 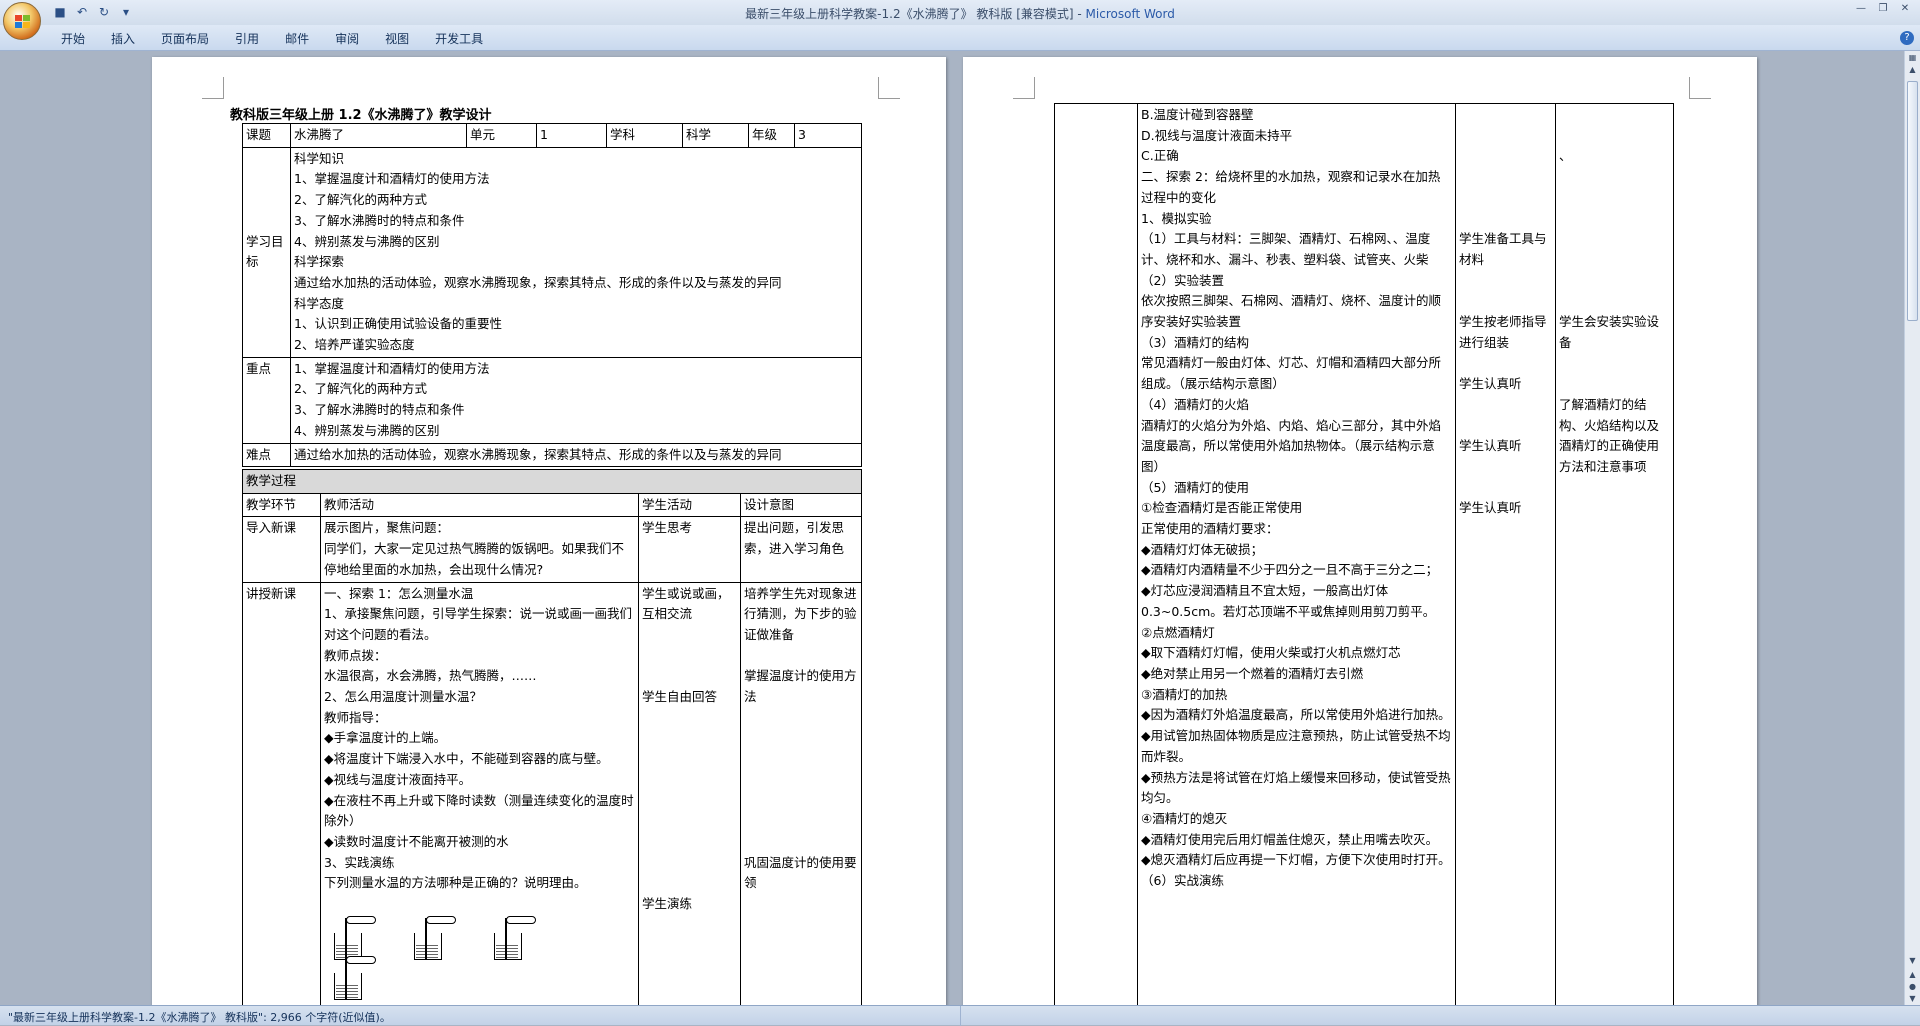 What do you see at coordinates (801, 505) in the screenshot?
I see `table-header: 设计意图` at bounding box center [801, 505].